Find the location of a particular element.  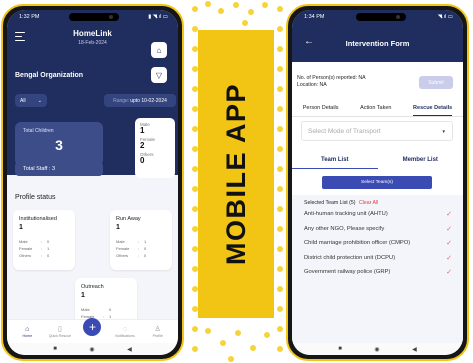

total-children-value: 3 is located at coordinates (59, 145).